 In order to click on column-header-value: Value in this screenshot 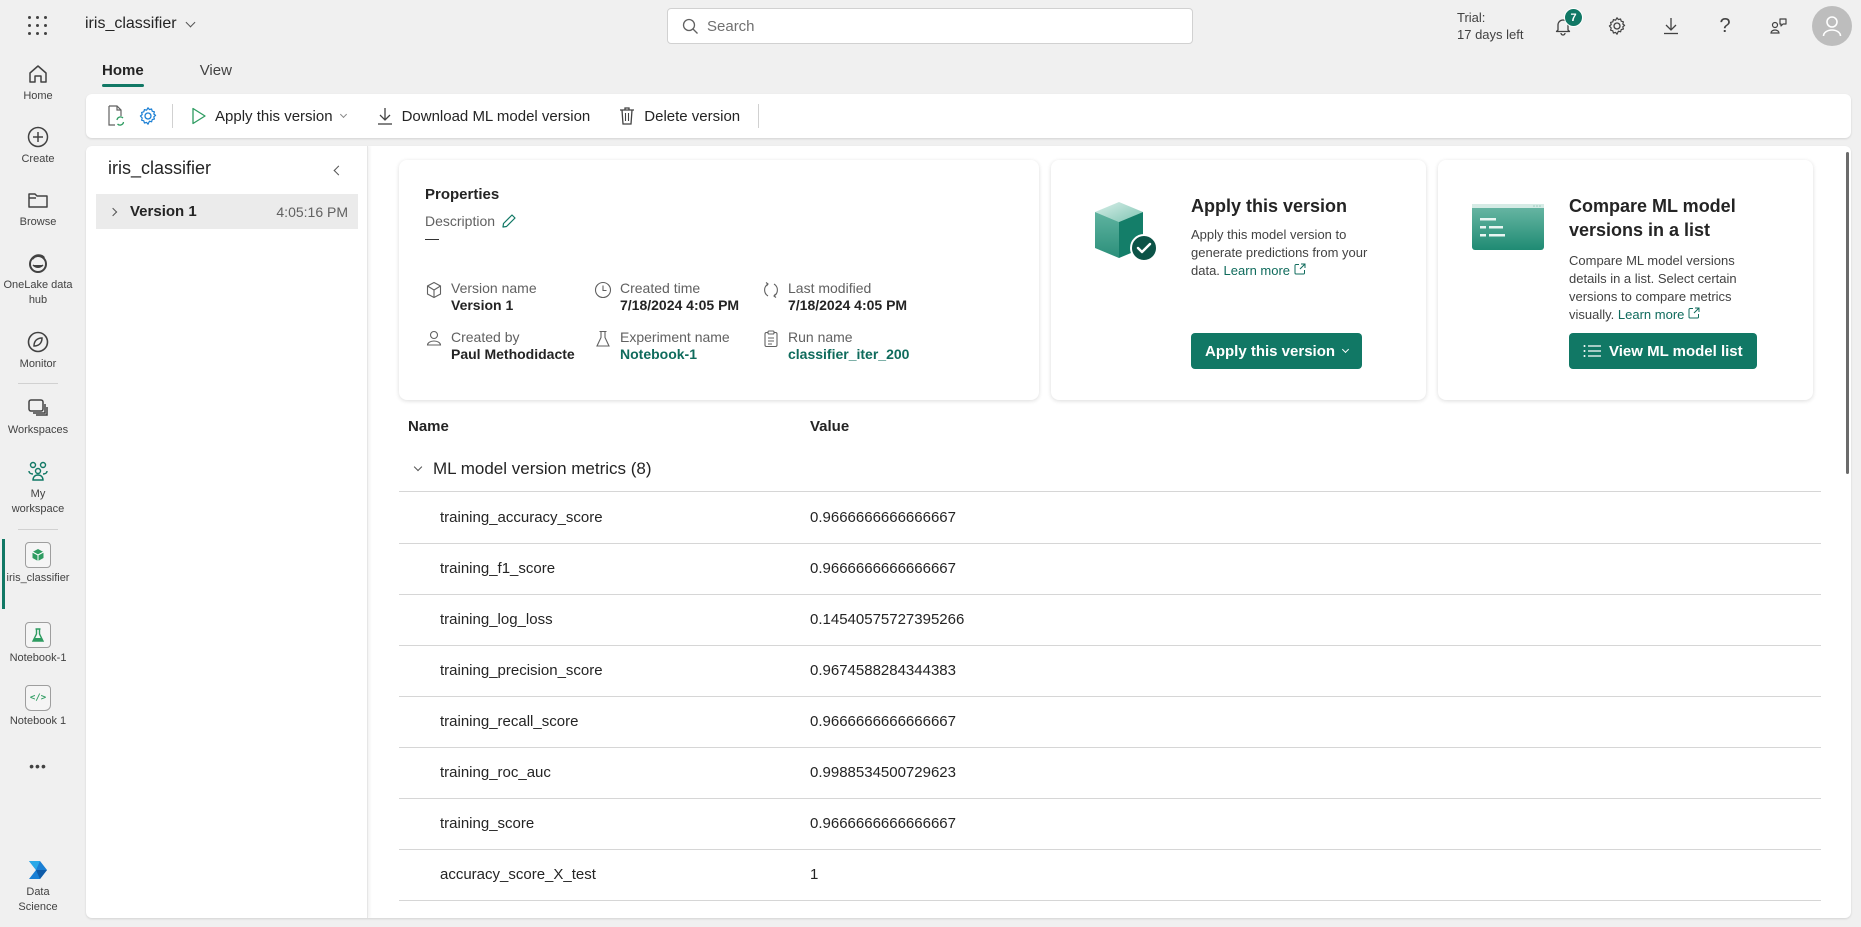, I will do `click(829, 426)`.